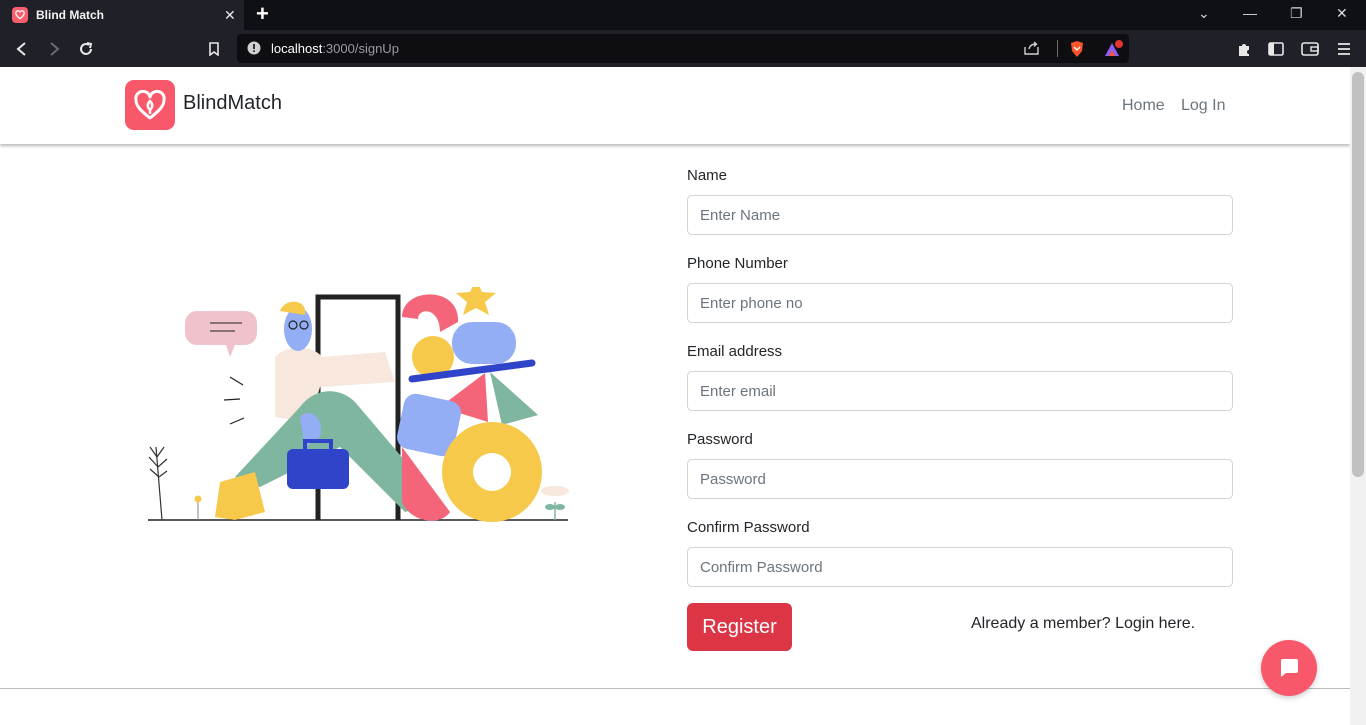 The height and width of the screenshot is (725, 1366). What do you see at coordinates (254, 50) in the screenshot?
I see `site-info-icon` at bounding box center [254, 50].